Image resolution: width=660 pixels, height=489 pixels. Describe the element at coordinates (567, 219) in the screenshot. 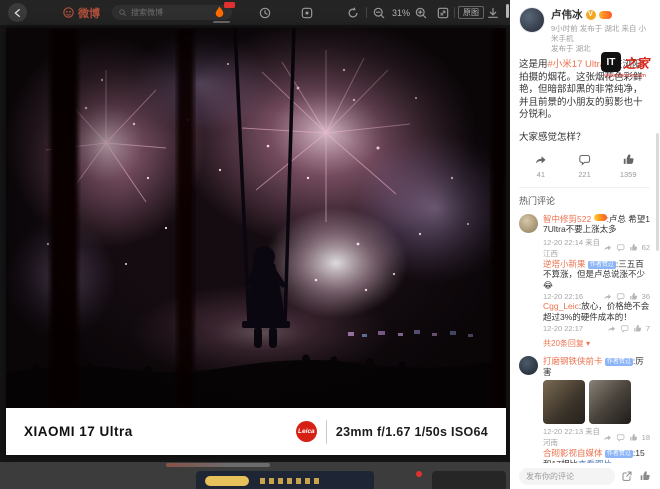

I see `commenter-name: 智中修剪522` at that location.